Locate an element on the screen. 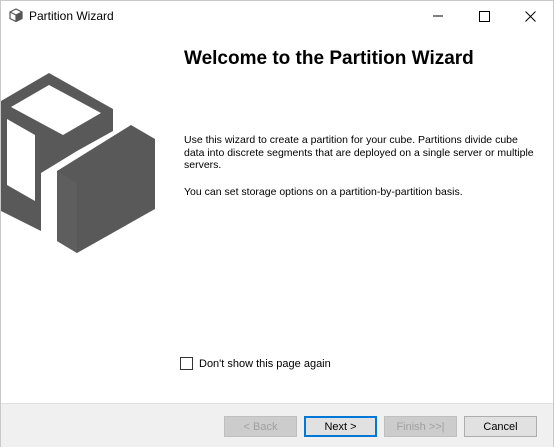  close-icon is located at coordinates (530, 16).